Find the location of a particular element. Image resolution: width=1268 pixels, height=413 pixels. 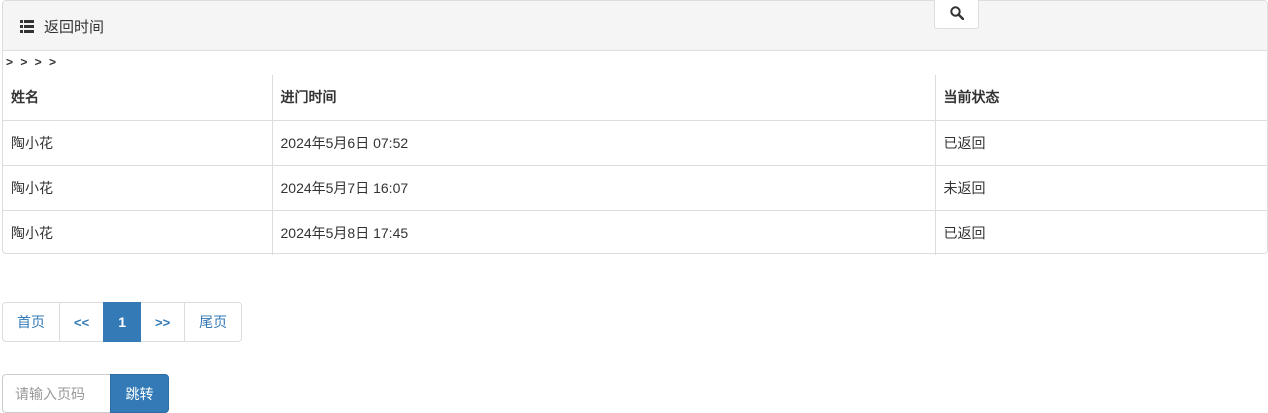

first-page-button: 首页 is located at coordinates (31, 322).